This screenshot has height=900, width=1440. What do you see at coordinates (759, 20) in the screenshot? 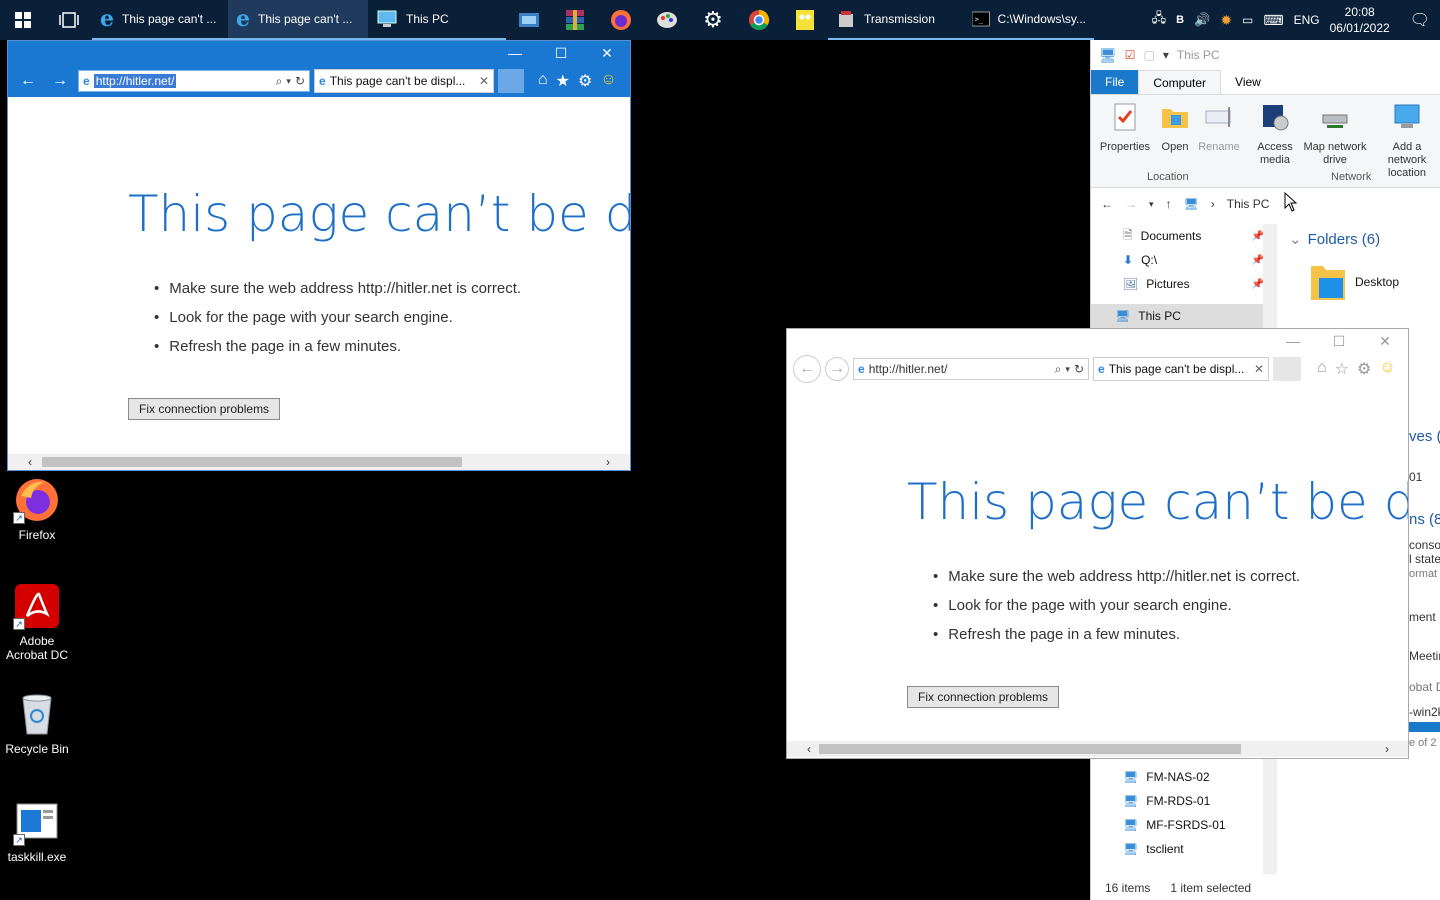
I see `taskbar-pinned-chrome` at bounding box center [759, 20].